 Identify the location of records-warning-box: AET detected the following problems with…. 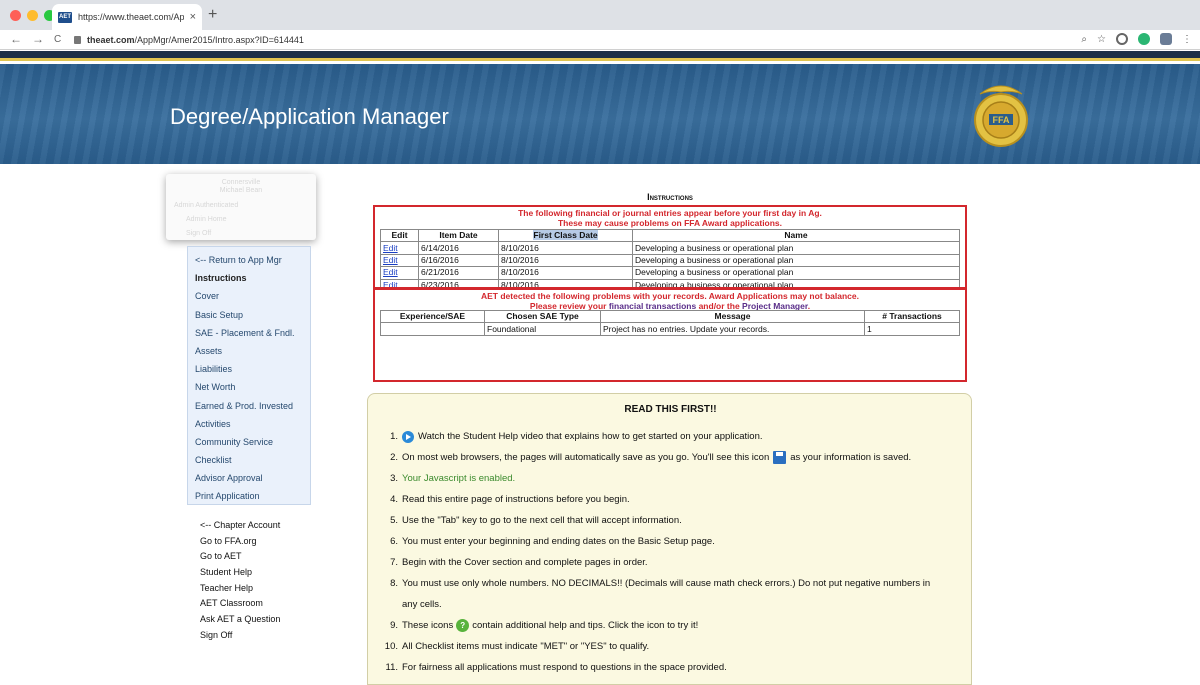
(670, 335).